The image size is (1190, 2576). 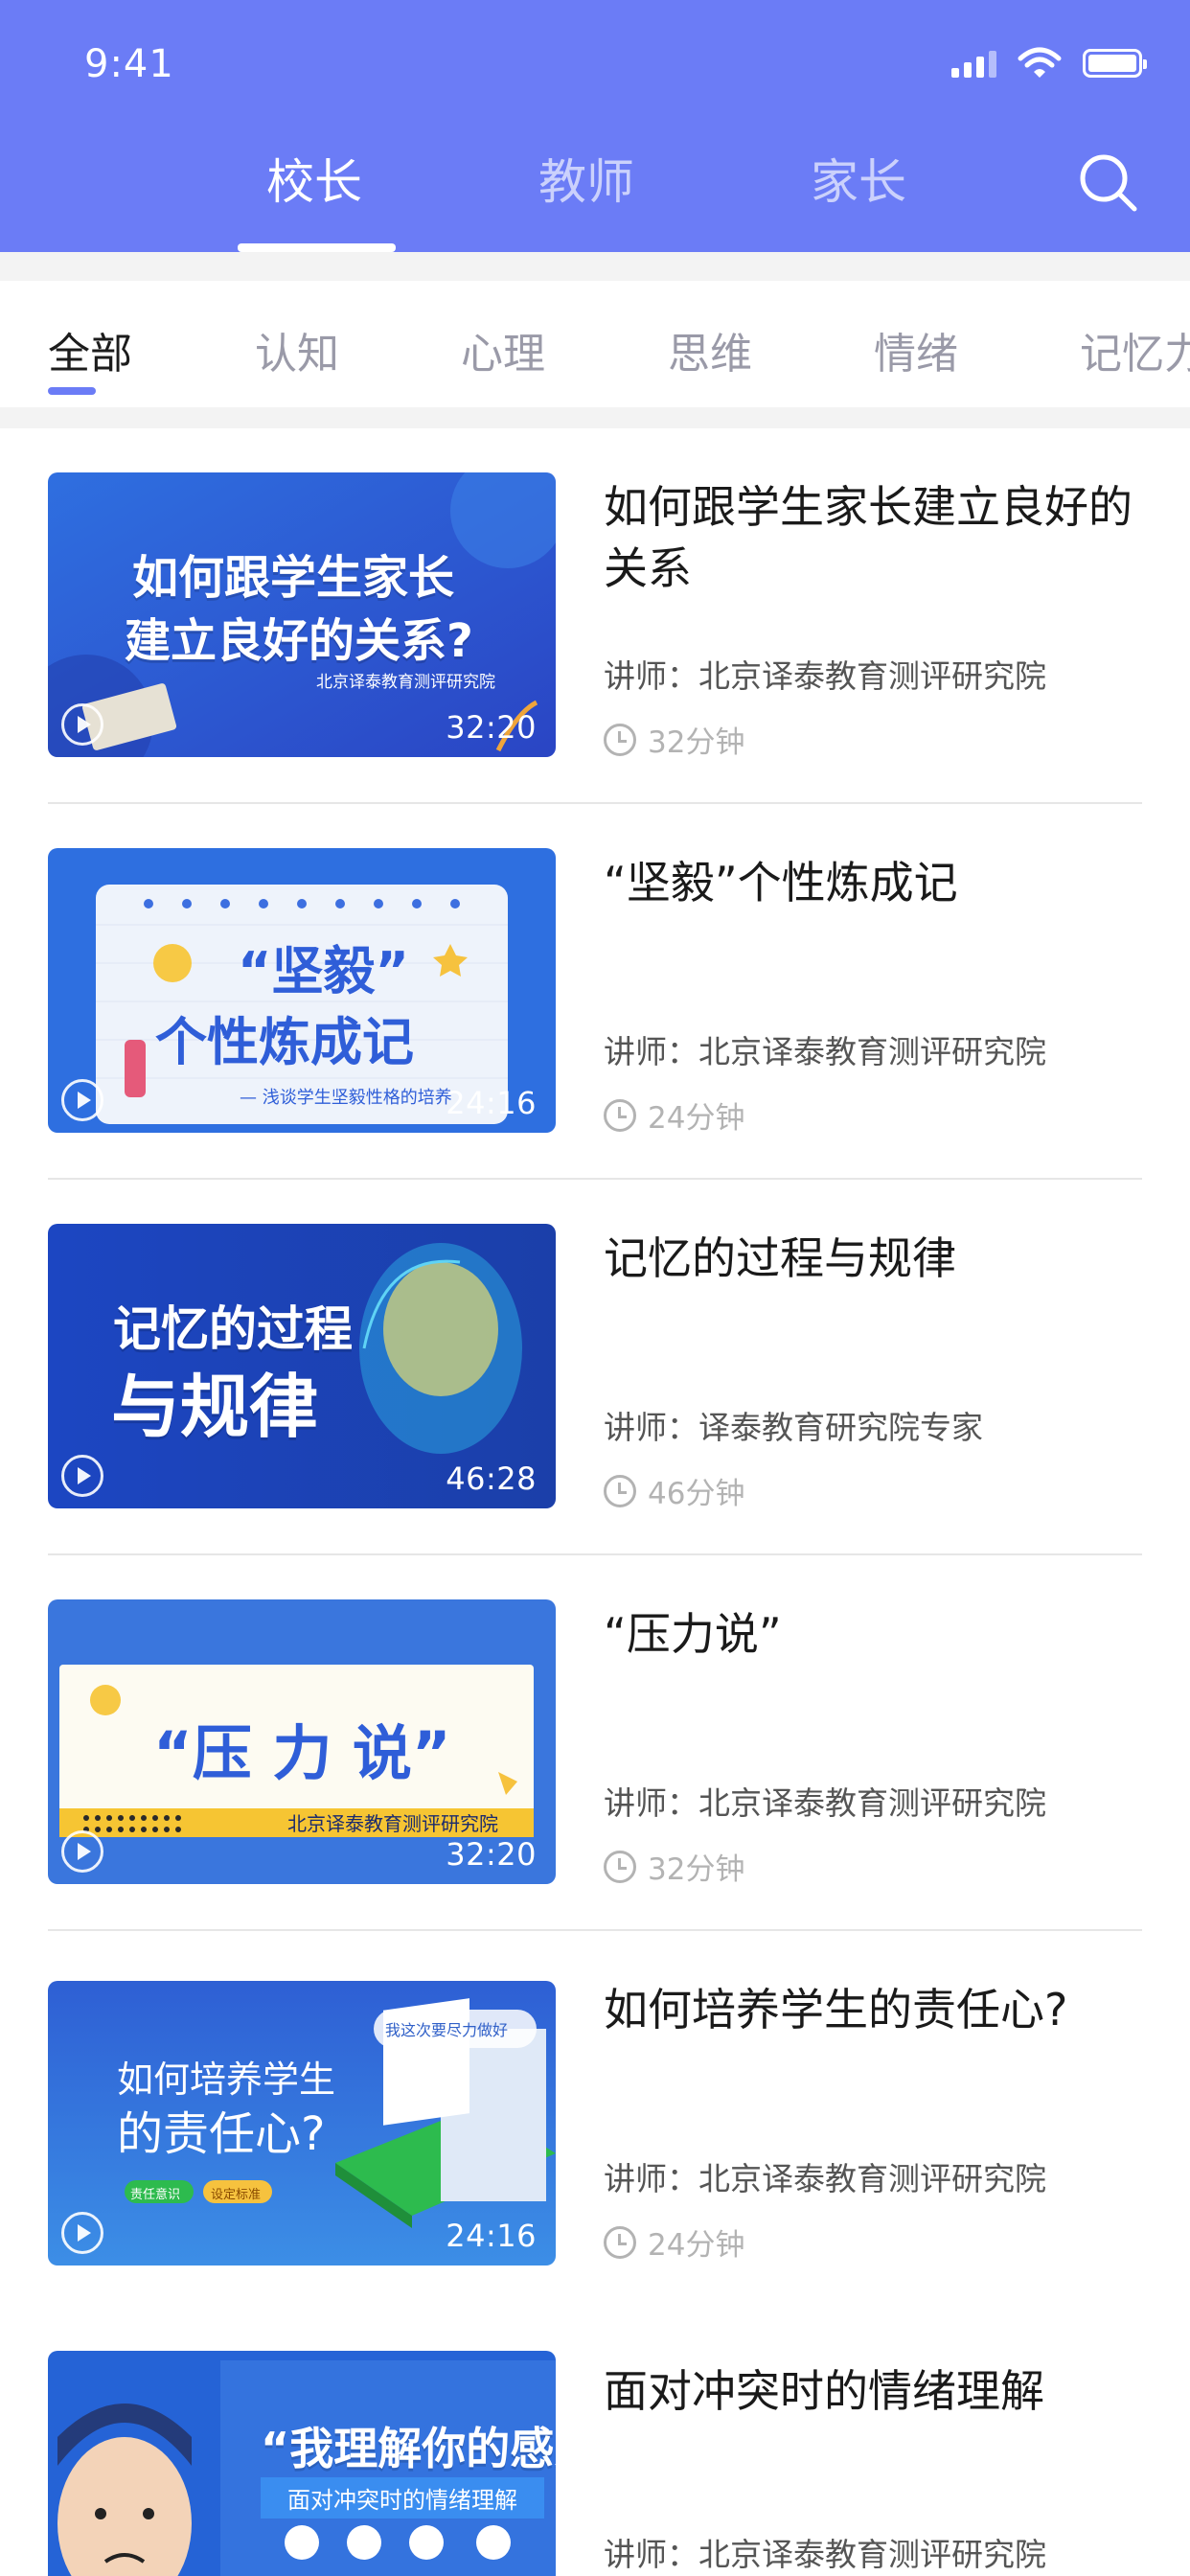 I want to click on course-thumbnail: “坚毅” 个性炼成记 — 浅谈学生坚毅性格的培养 24:16, so click(x=302, y=990).